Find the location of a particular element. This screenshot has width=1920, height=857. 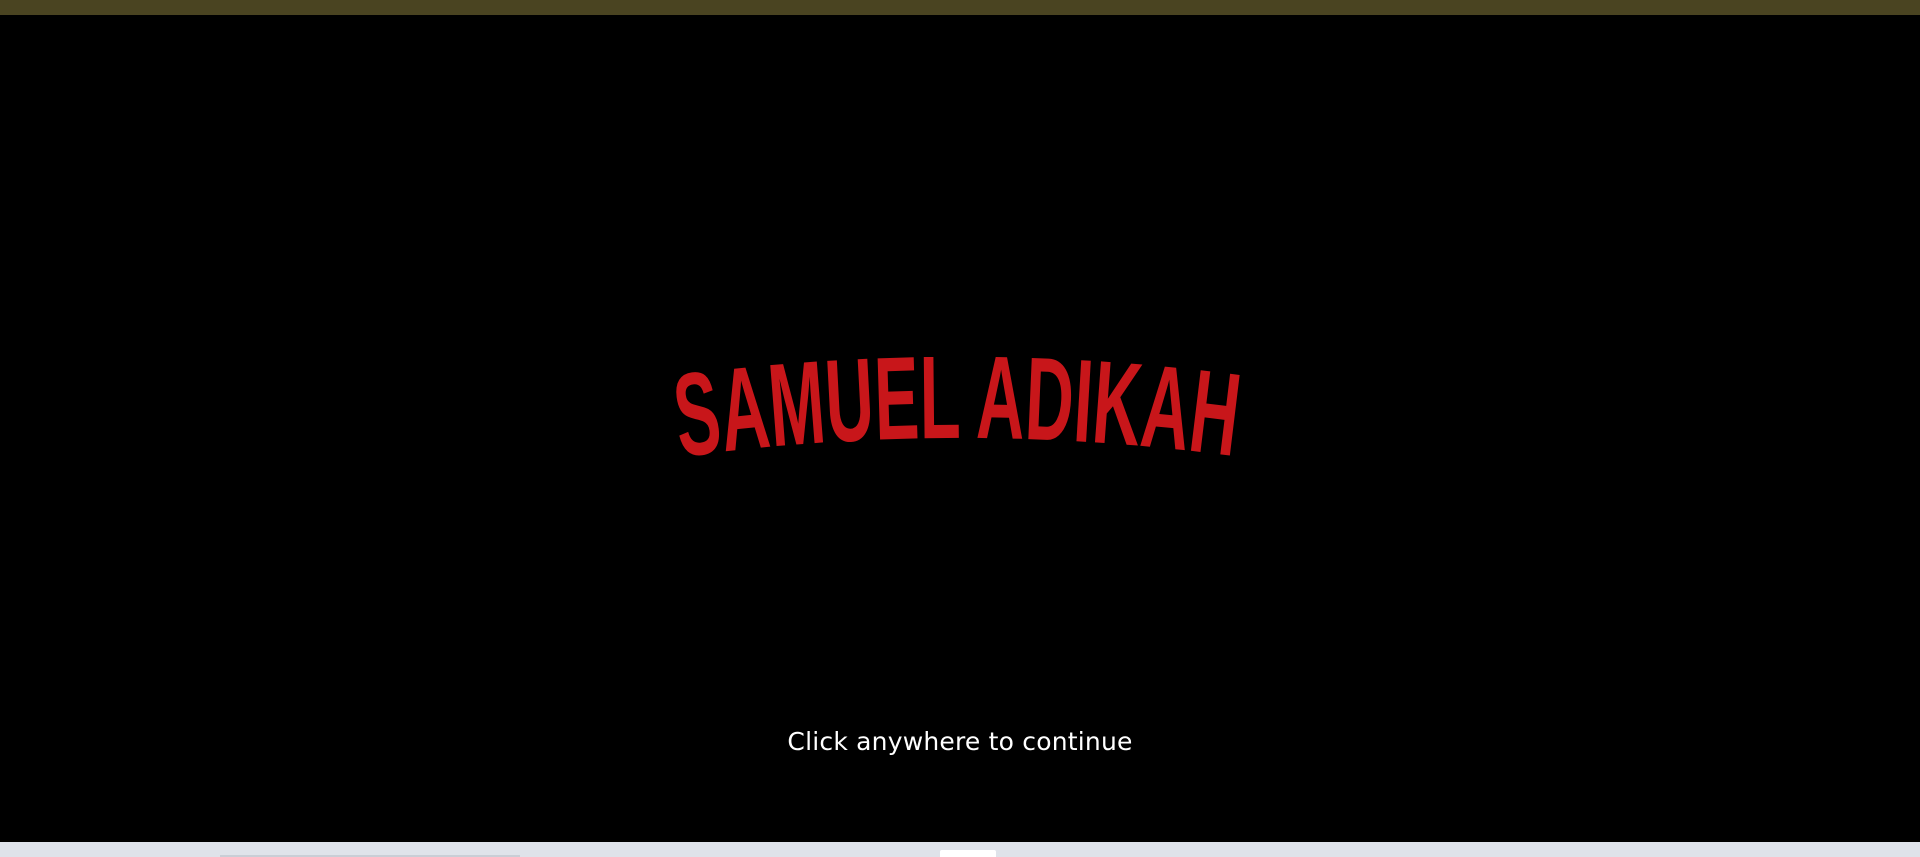

bottom-bar-tab is located at coordinates (968, 853).